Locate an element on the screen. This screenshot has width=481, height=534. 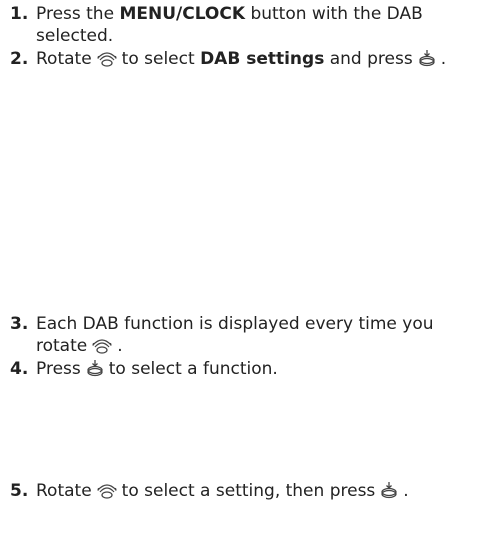
step-text: to select is located at coordinates (158, 59).